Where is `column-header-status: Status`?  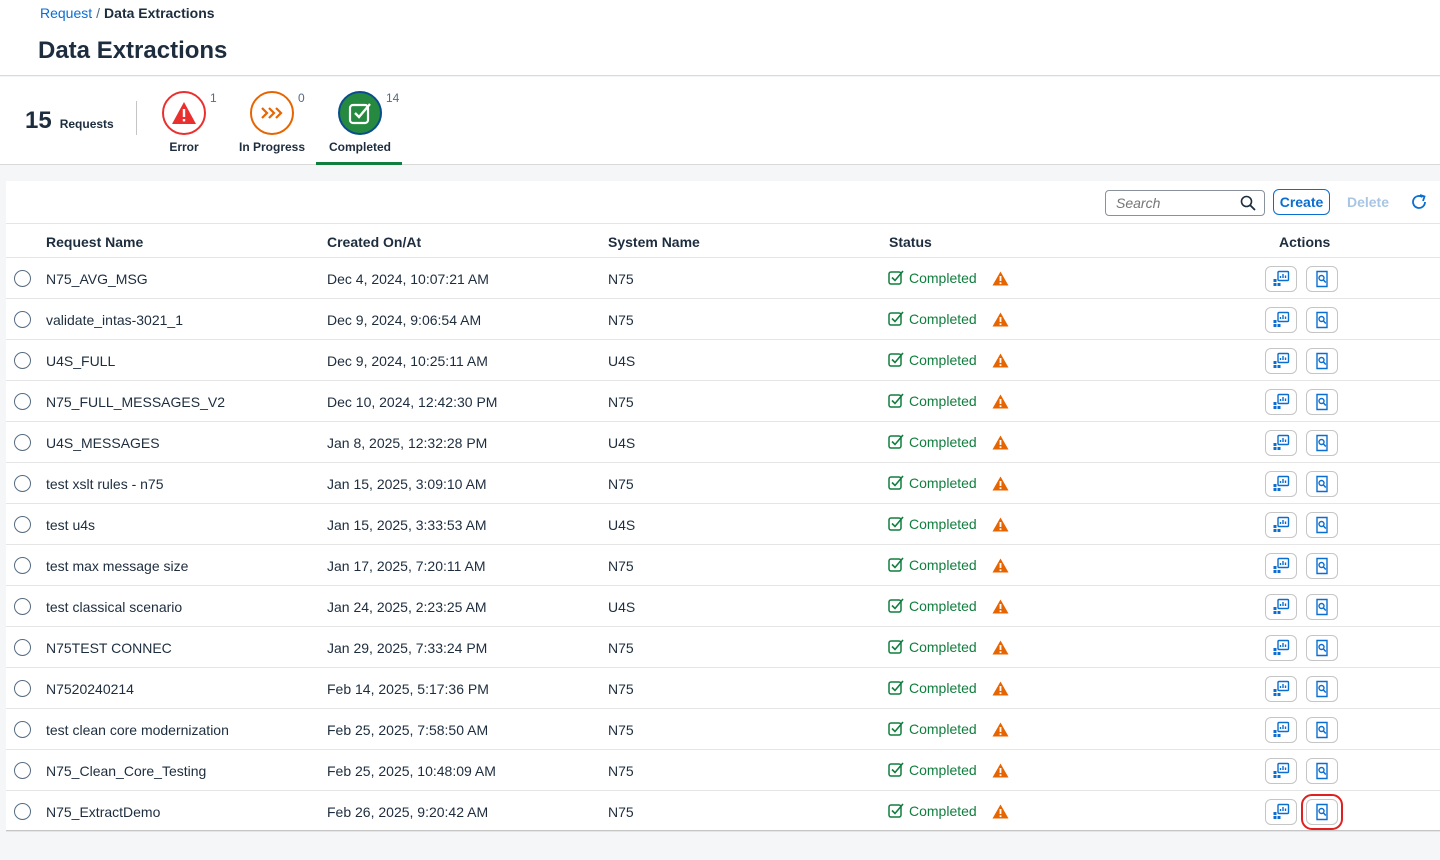
column-header-status: Status is located at coordinates (910, 242).